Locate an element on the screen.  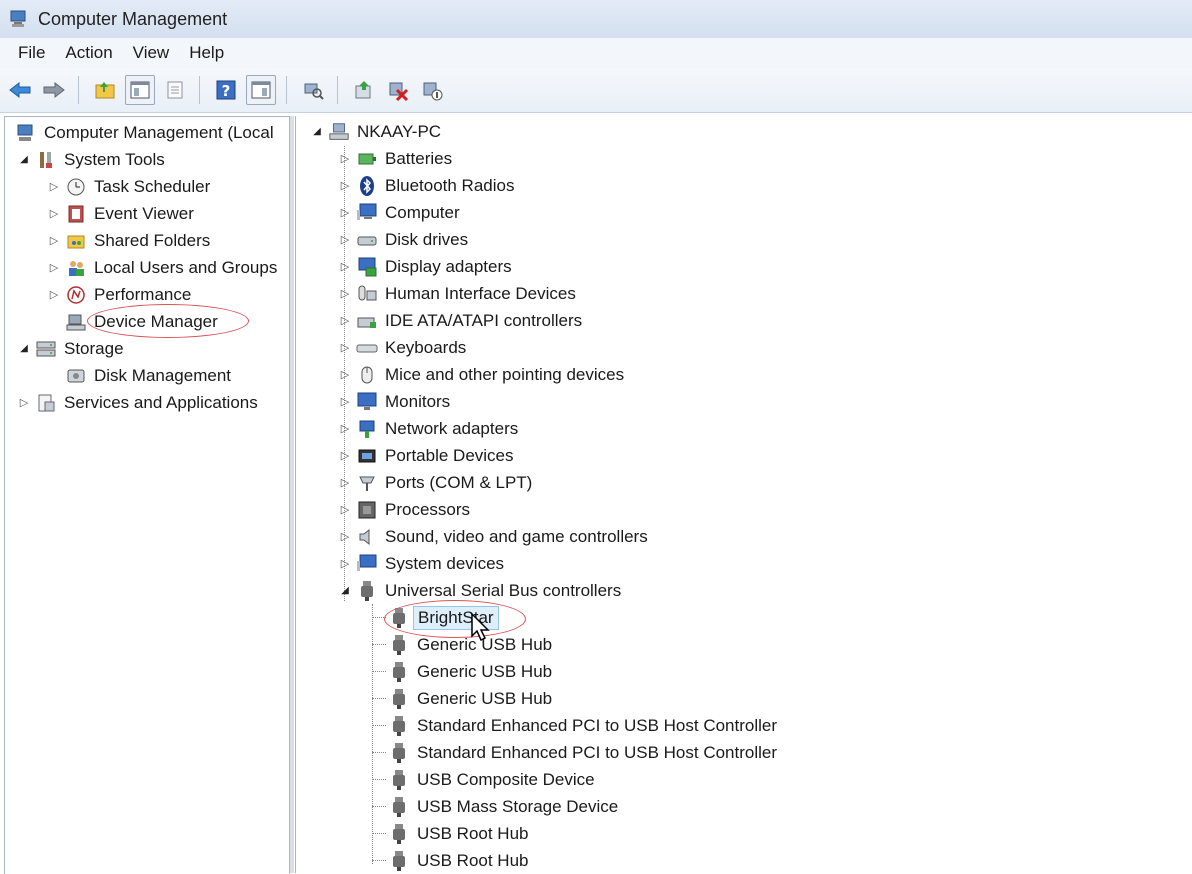
tree-item-services-applications: ▷ Services and Applications is located at coordinates (137, 402).